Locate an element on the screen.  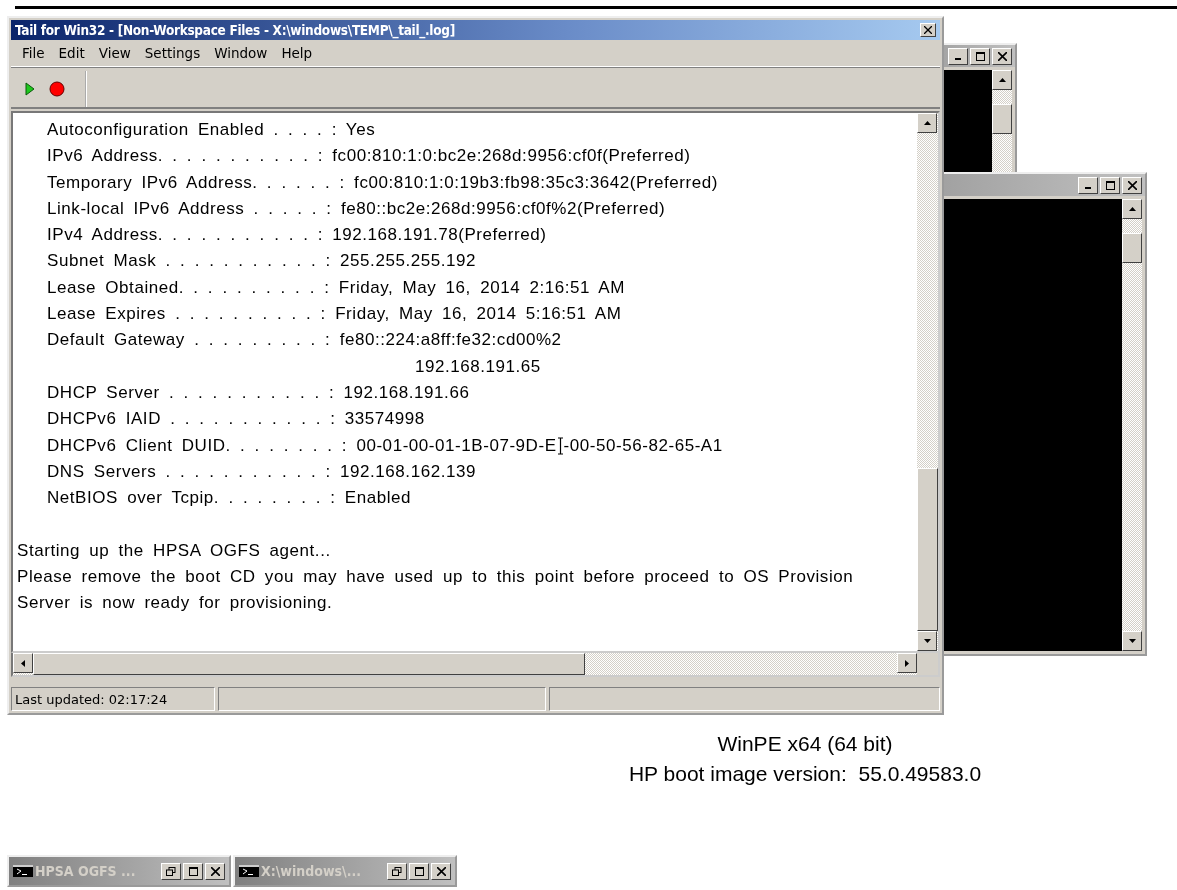
scroll-right-button is located at coordinates (907, 663).